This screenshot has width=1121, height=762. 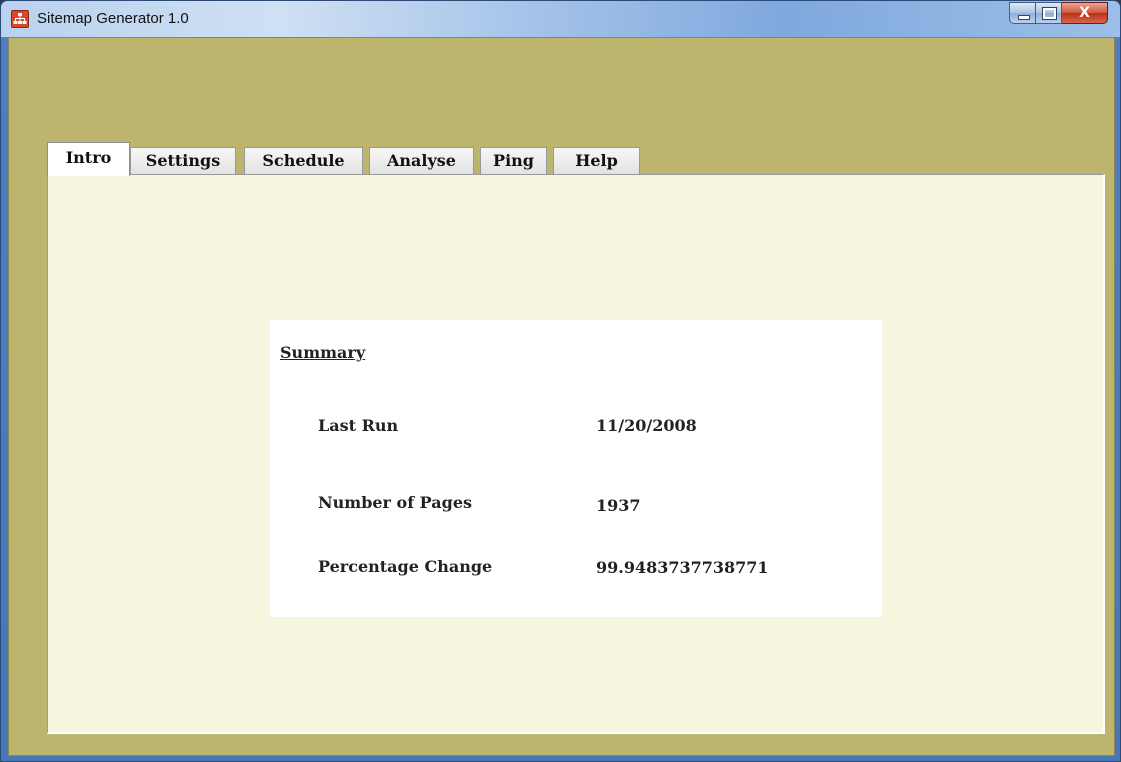 What do you see at coordinates (113, 18) in the screenshot?
I see `window-title: Sitemap Generator 1.0` at bounding box center [113, 18].